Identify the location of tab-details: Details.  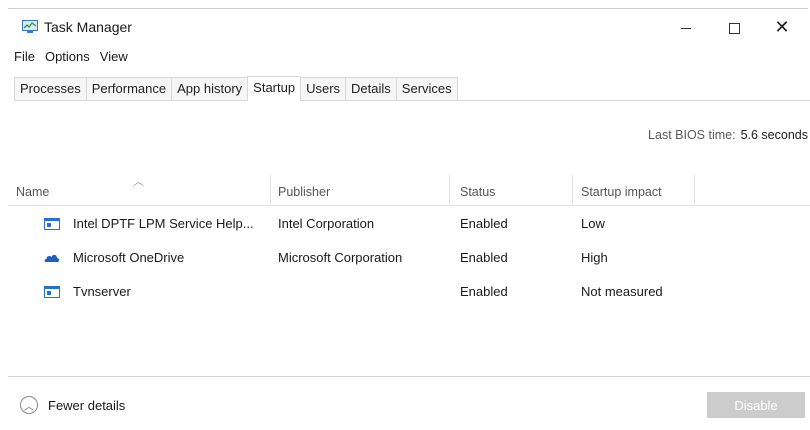
(371, 88).